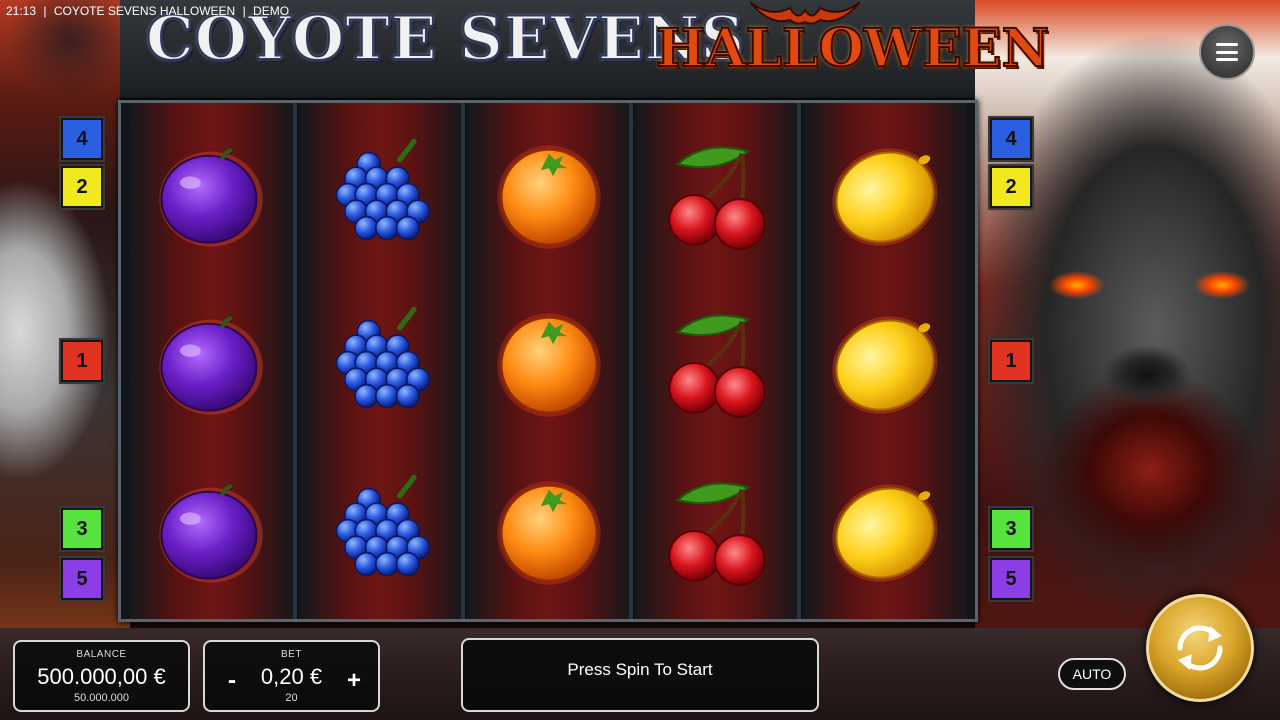 This screenshot has height=720, width=1280. Describe the element at coordinates (1011, 139) in the screenshot. I see `payline-right-4: 4` at that location.